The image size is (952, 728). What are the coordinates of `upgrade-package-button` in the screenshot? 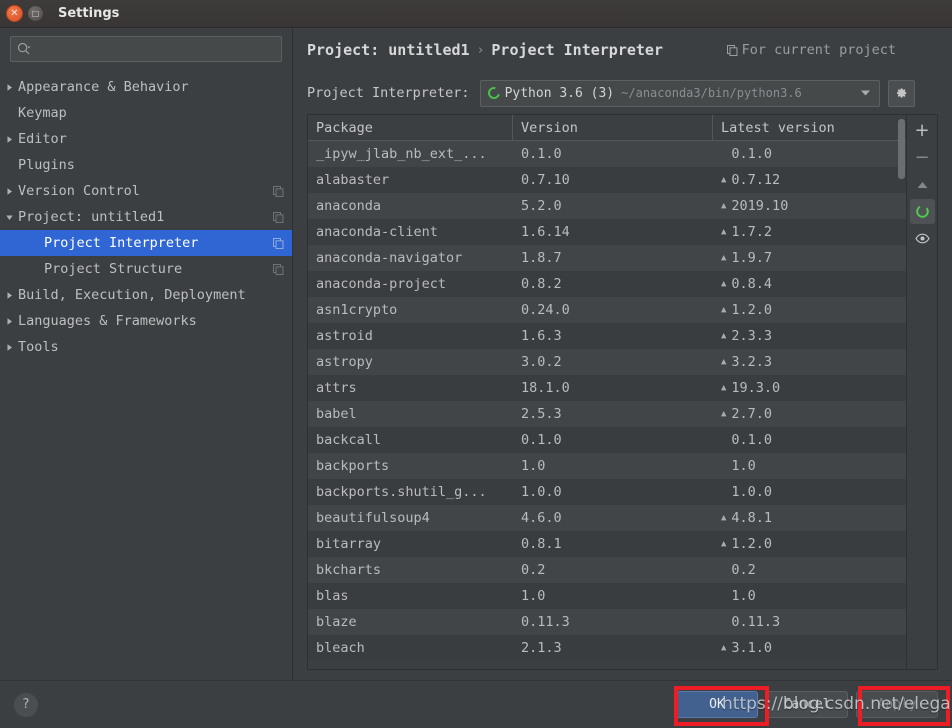 It's located at (922, 184).